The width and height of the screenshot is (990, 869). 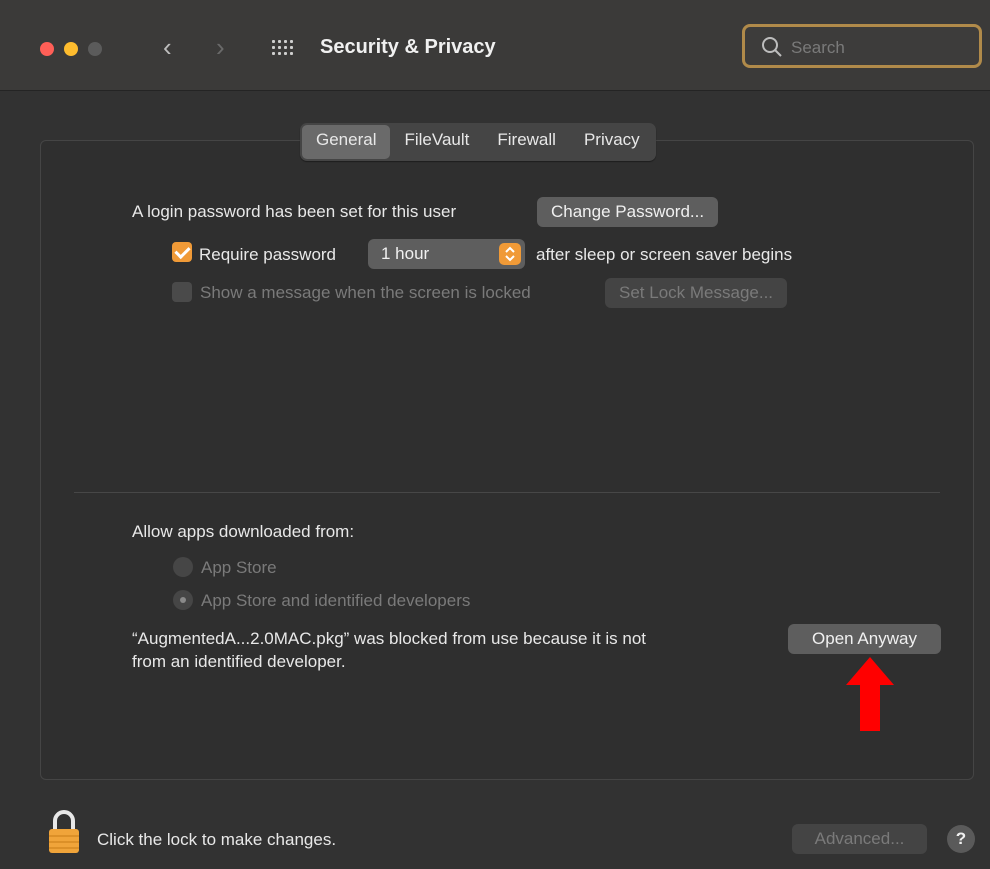 I want to click on help-icon: ?, so click(x=961, y=839).